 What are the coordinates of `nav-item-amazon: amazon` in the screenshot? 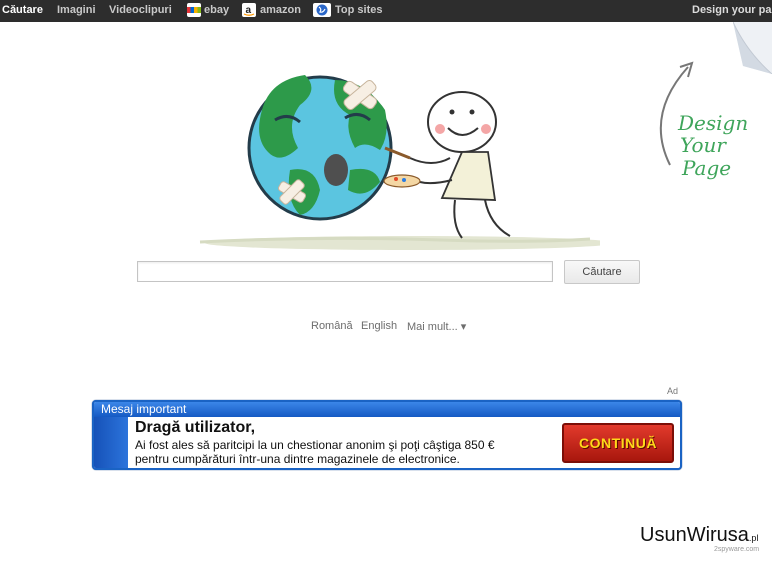 It's located at (280, 10).